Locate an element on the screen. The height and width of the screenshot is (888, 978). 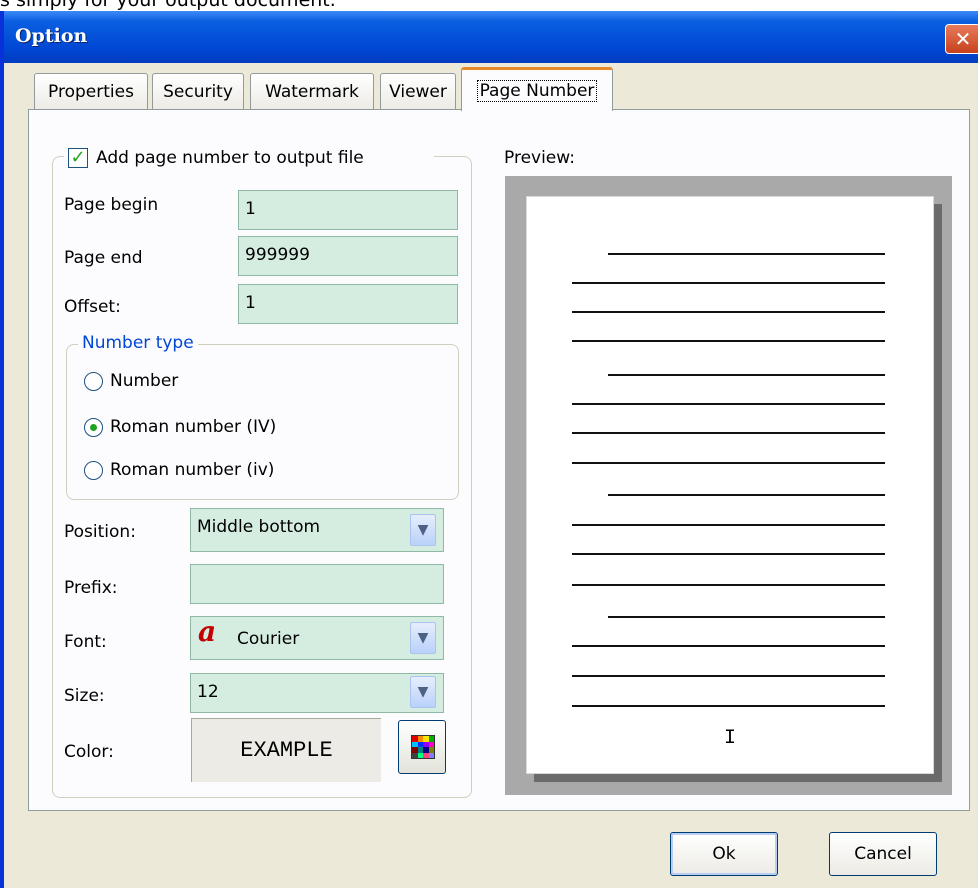
color-label: Color: is located at coordinates (89, 752).